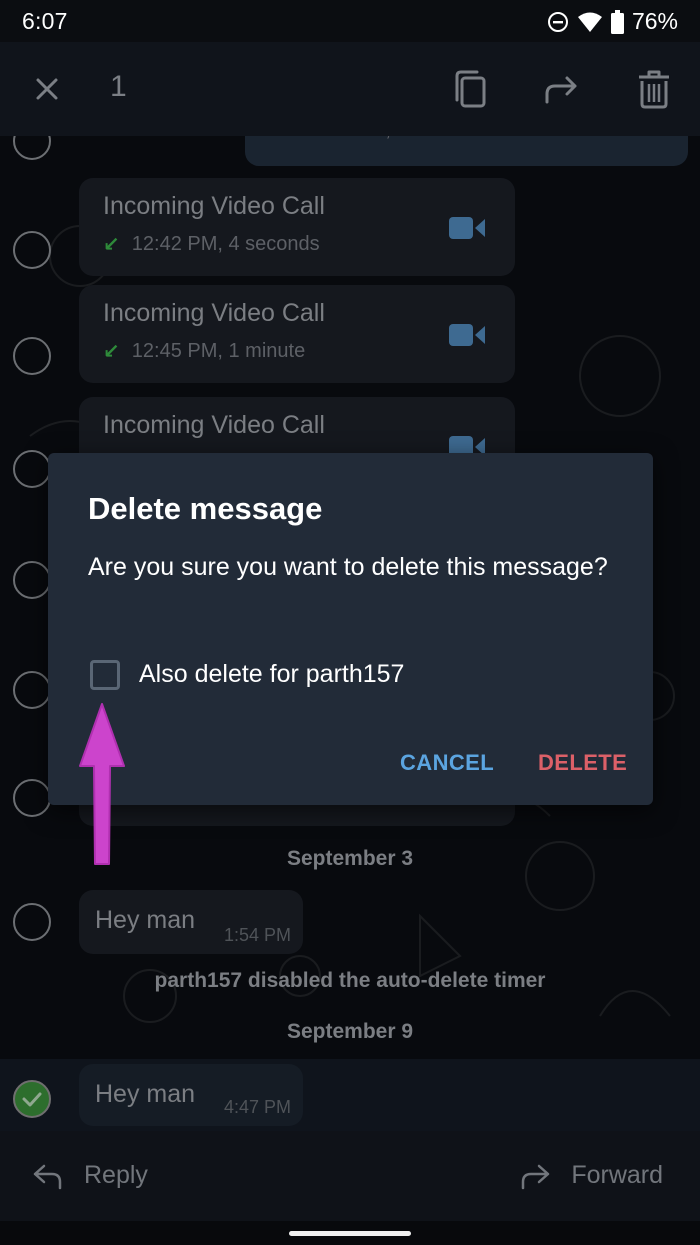  Describe the element at coordinates (350, 1031) in the screenshot. I see `date-separator: September 9` at that location.